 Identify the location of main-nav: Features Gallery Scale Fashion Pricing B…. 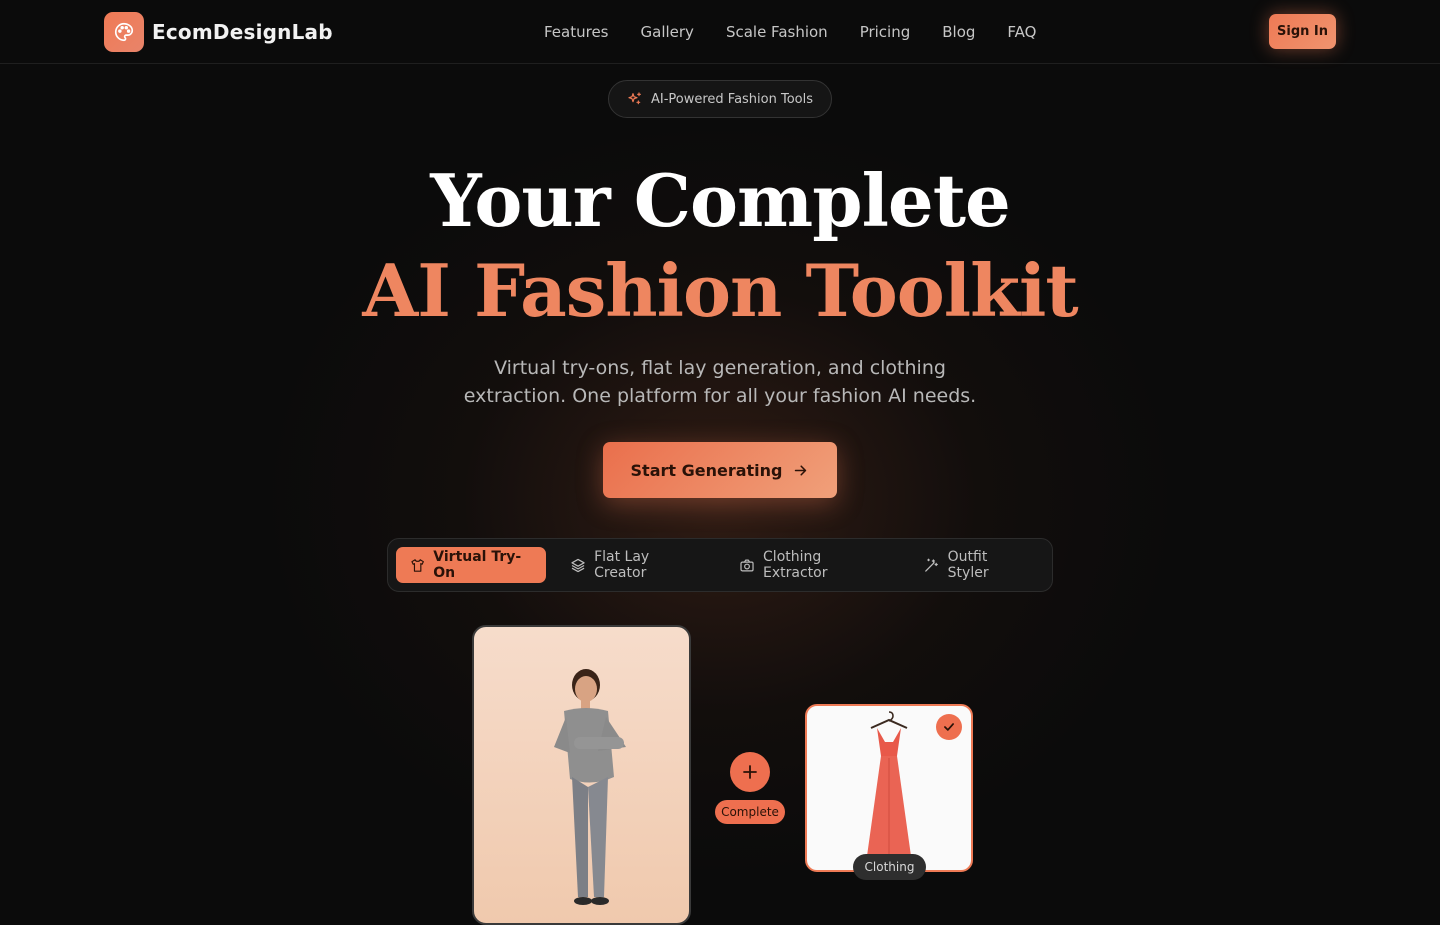
(806, 32).